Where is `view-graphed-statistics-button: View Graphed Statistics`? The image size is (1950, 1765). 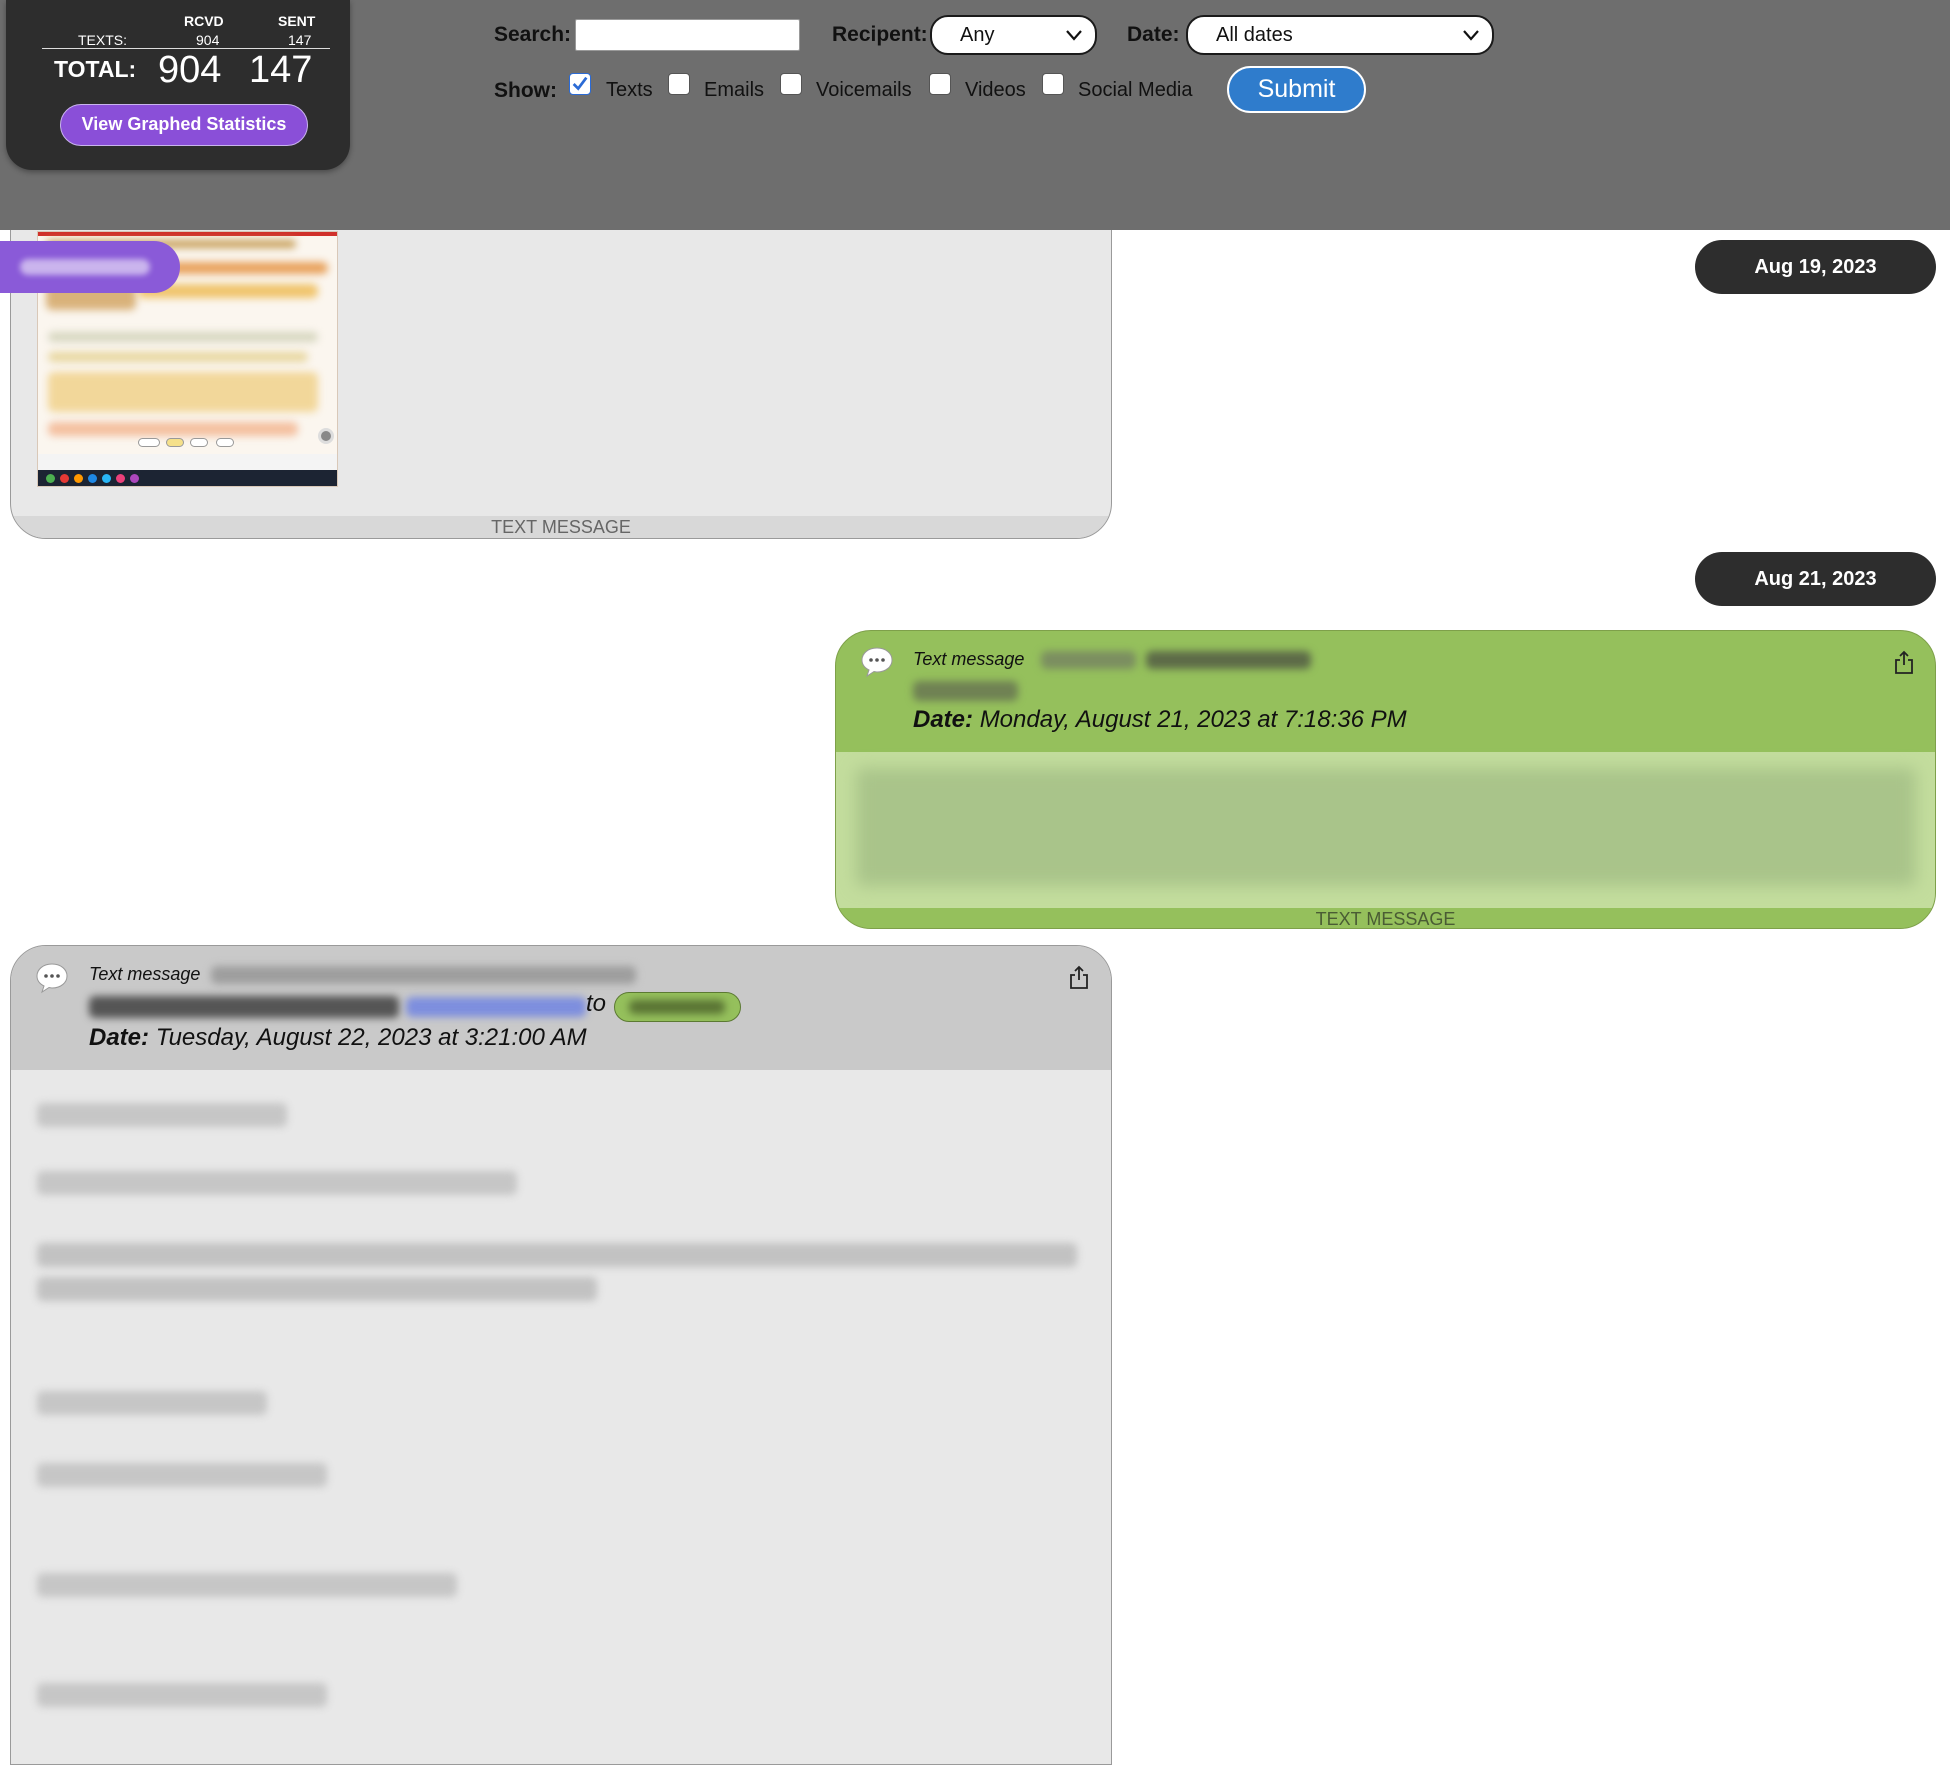
view-graphed-statistics-button: View Graphed Statistics is located at coordinates (184, 125).